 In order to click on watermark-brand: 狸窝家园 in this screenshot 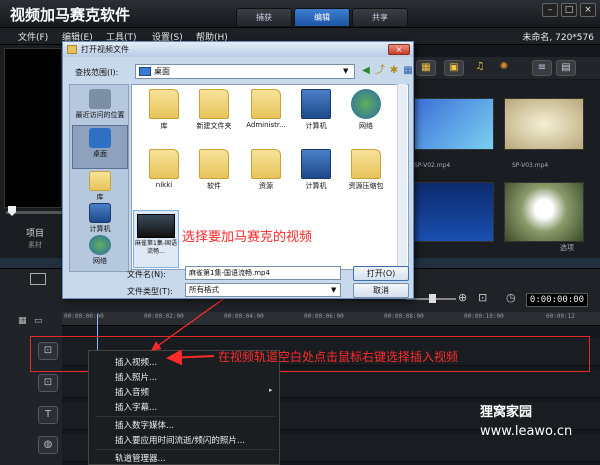, I will do `click(506, 412)`.